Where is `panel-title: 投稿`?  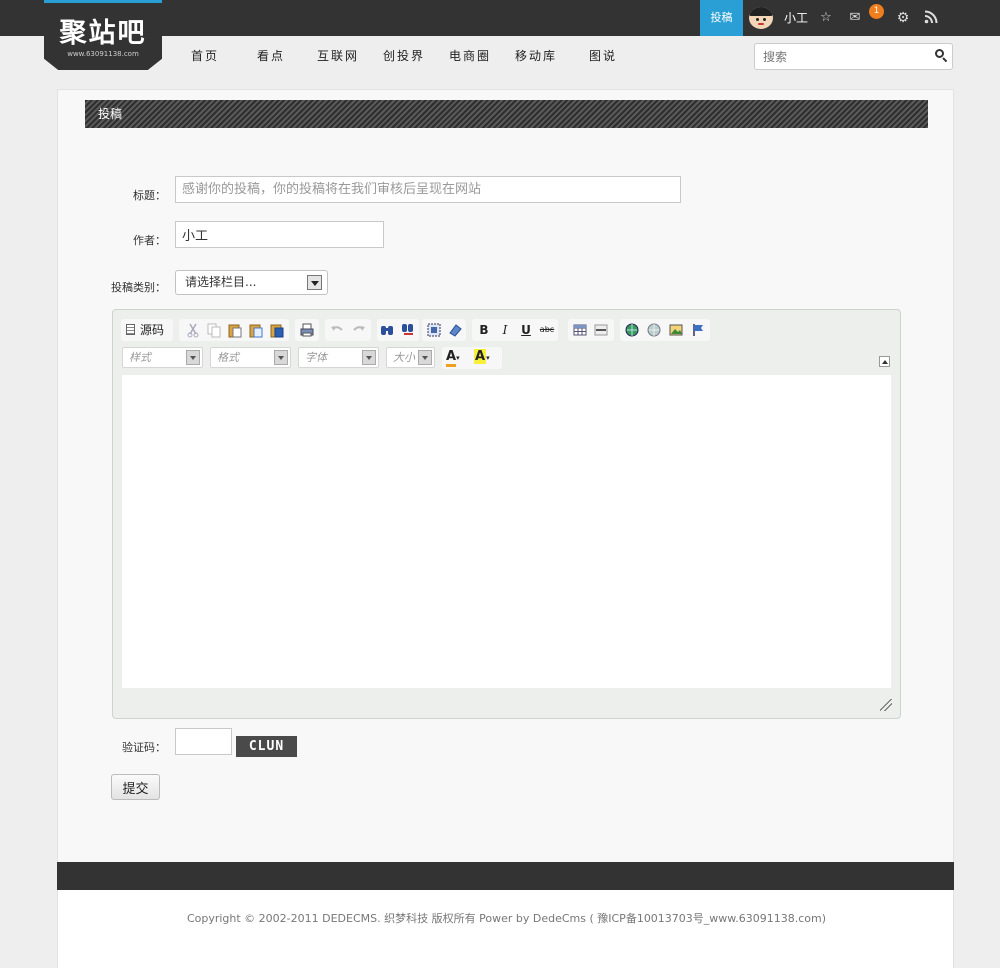
panel-title: 投稿 is located at coordinates (110, 114).